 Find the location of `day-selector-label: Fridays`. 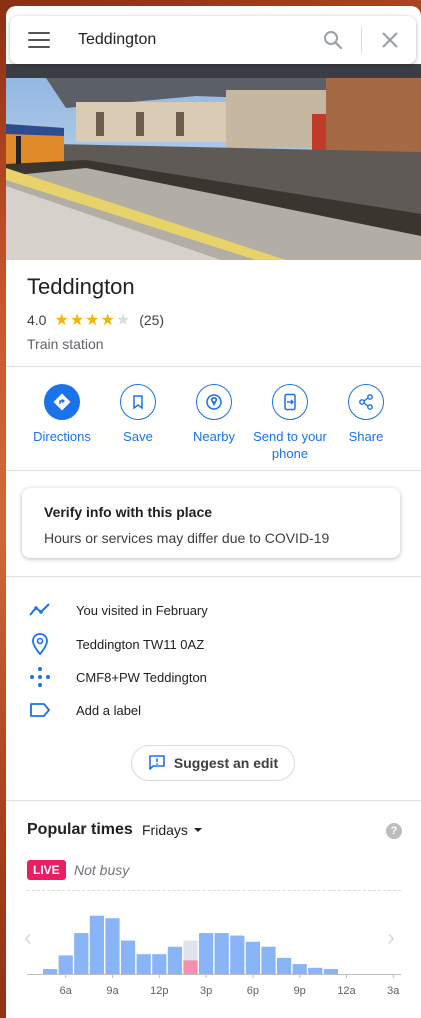

day-selector-label: Fridays is located at coordinates (165, 830).